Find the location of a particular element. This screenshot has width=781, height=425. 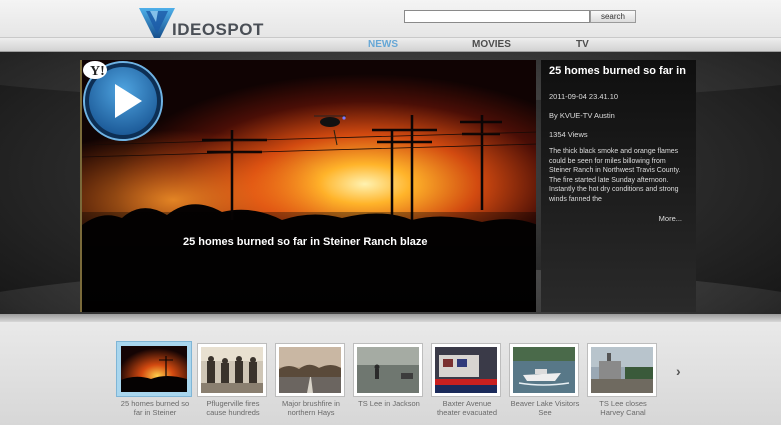

thumbnail-boat-image is located at coordinates (544, 370).